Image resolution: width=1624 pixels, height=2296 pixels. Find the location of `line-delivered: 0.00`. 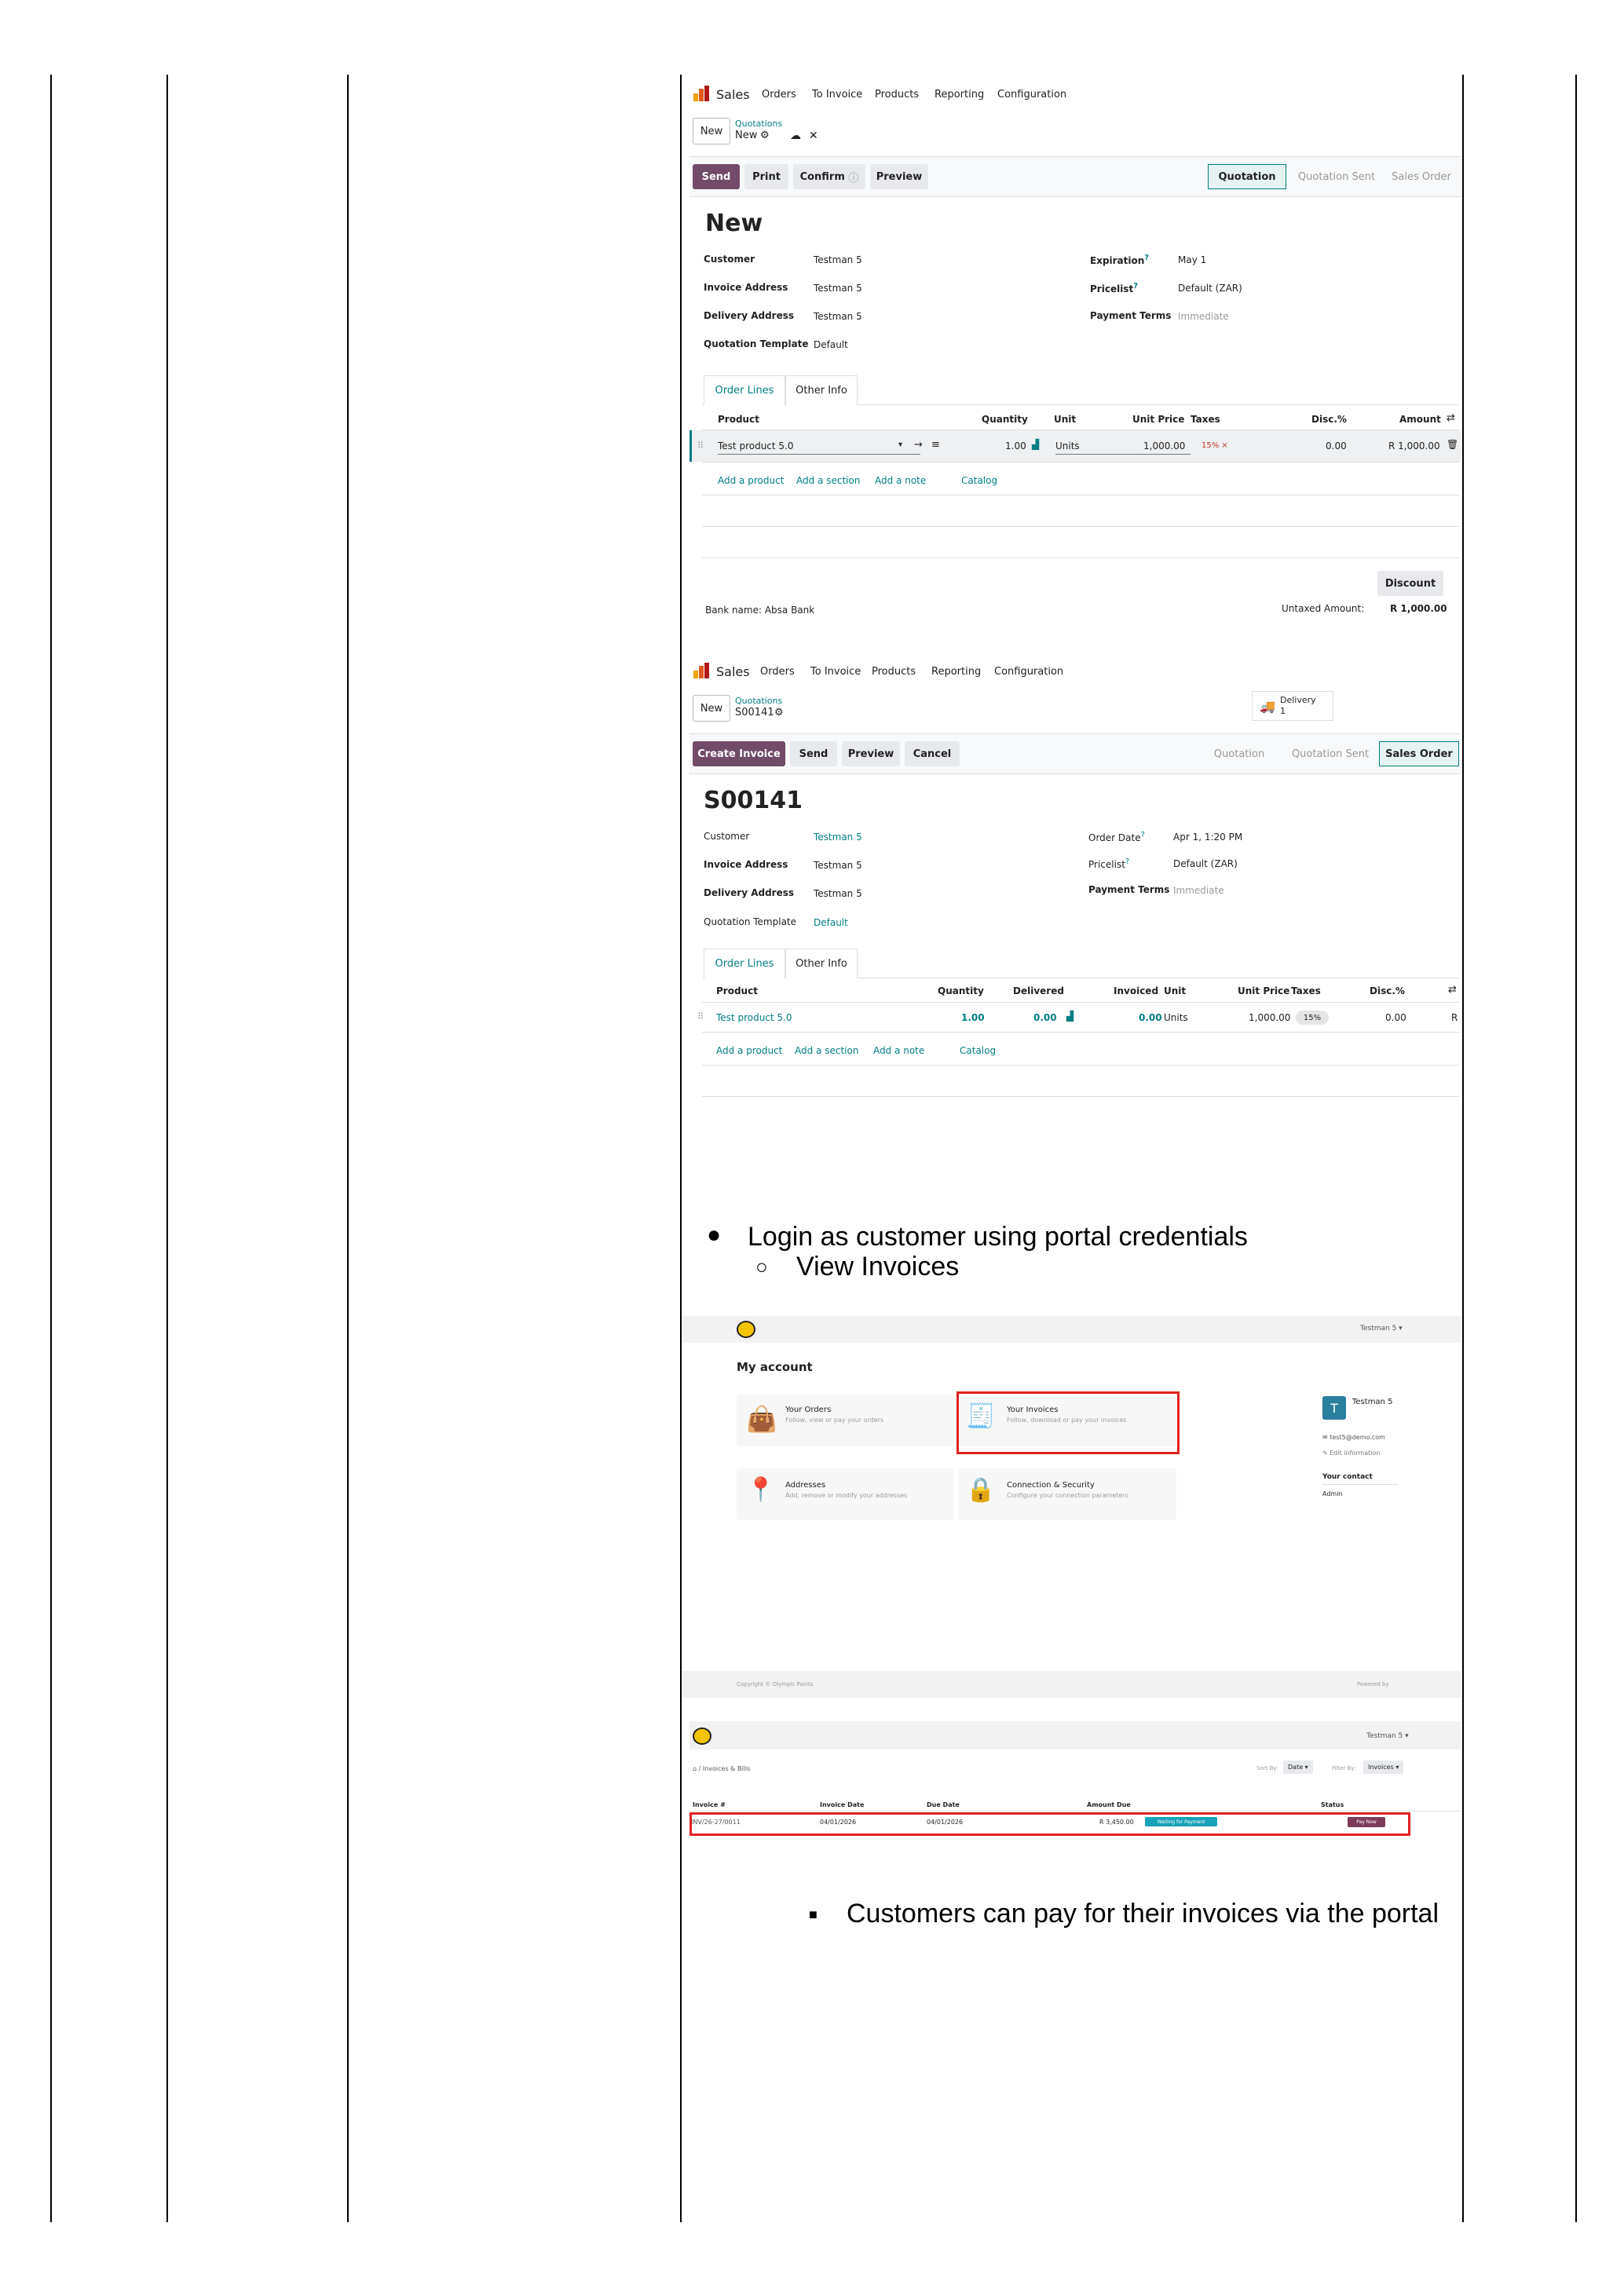

line-delivered: 0.00 is located at coordinates (1045, 1017).